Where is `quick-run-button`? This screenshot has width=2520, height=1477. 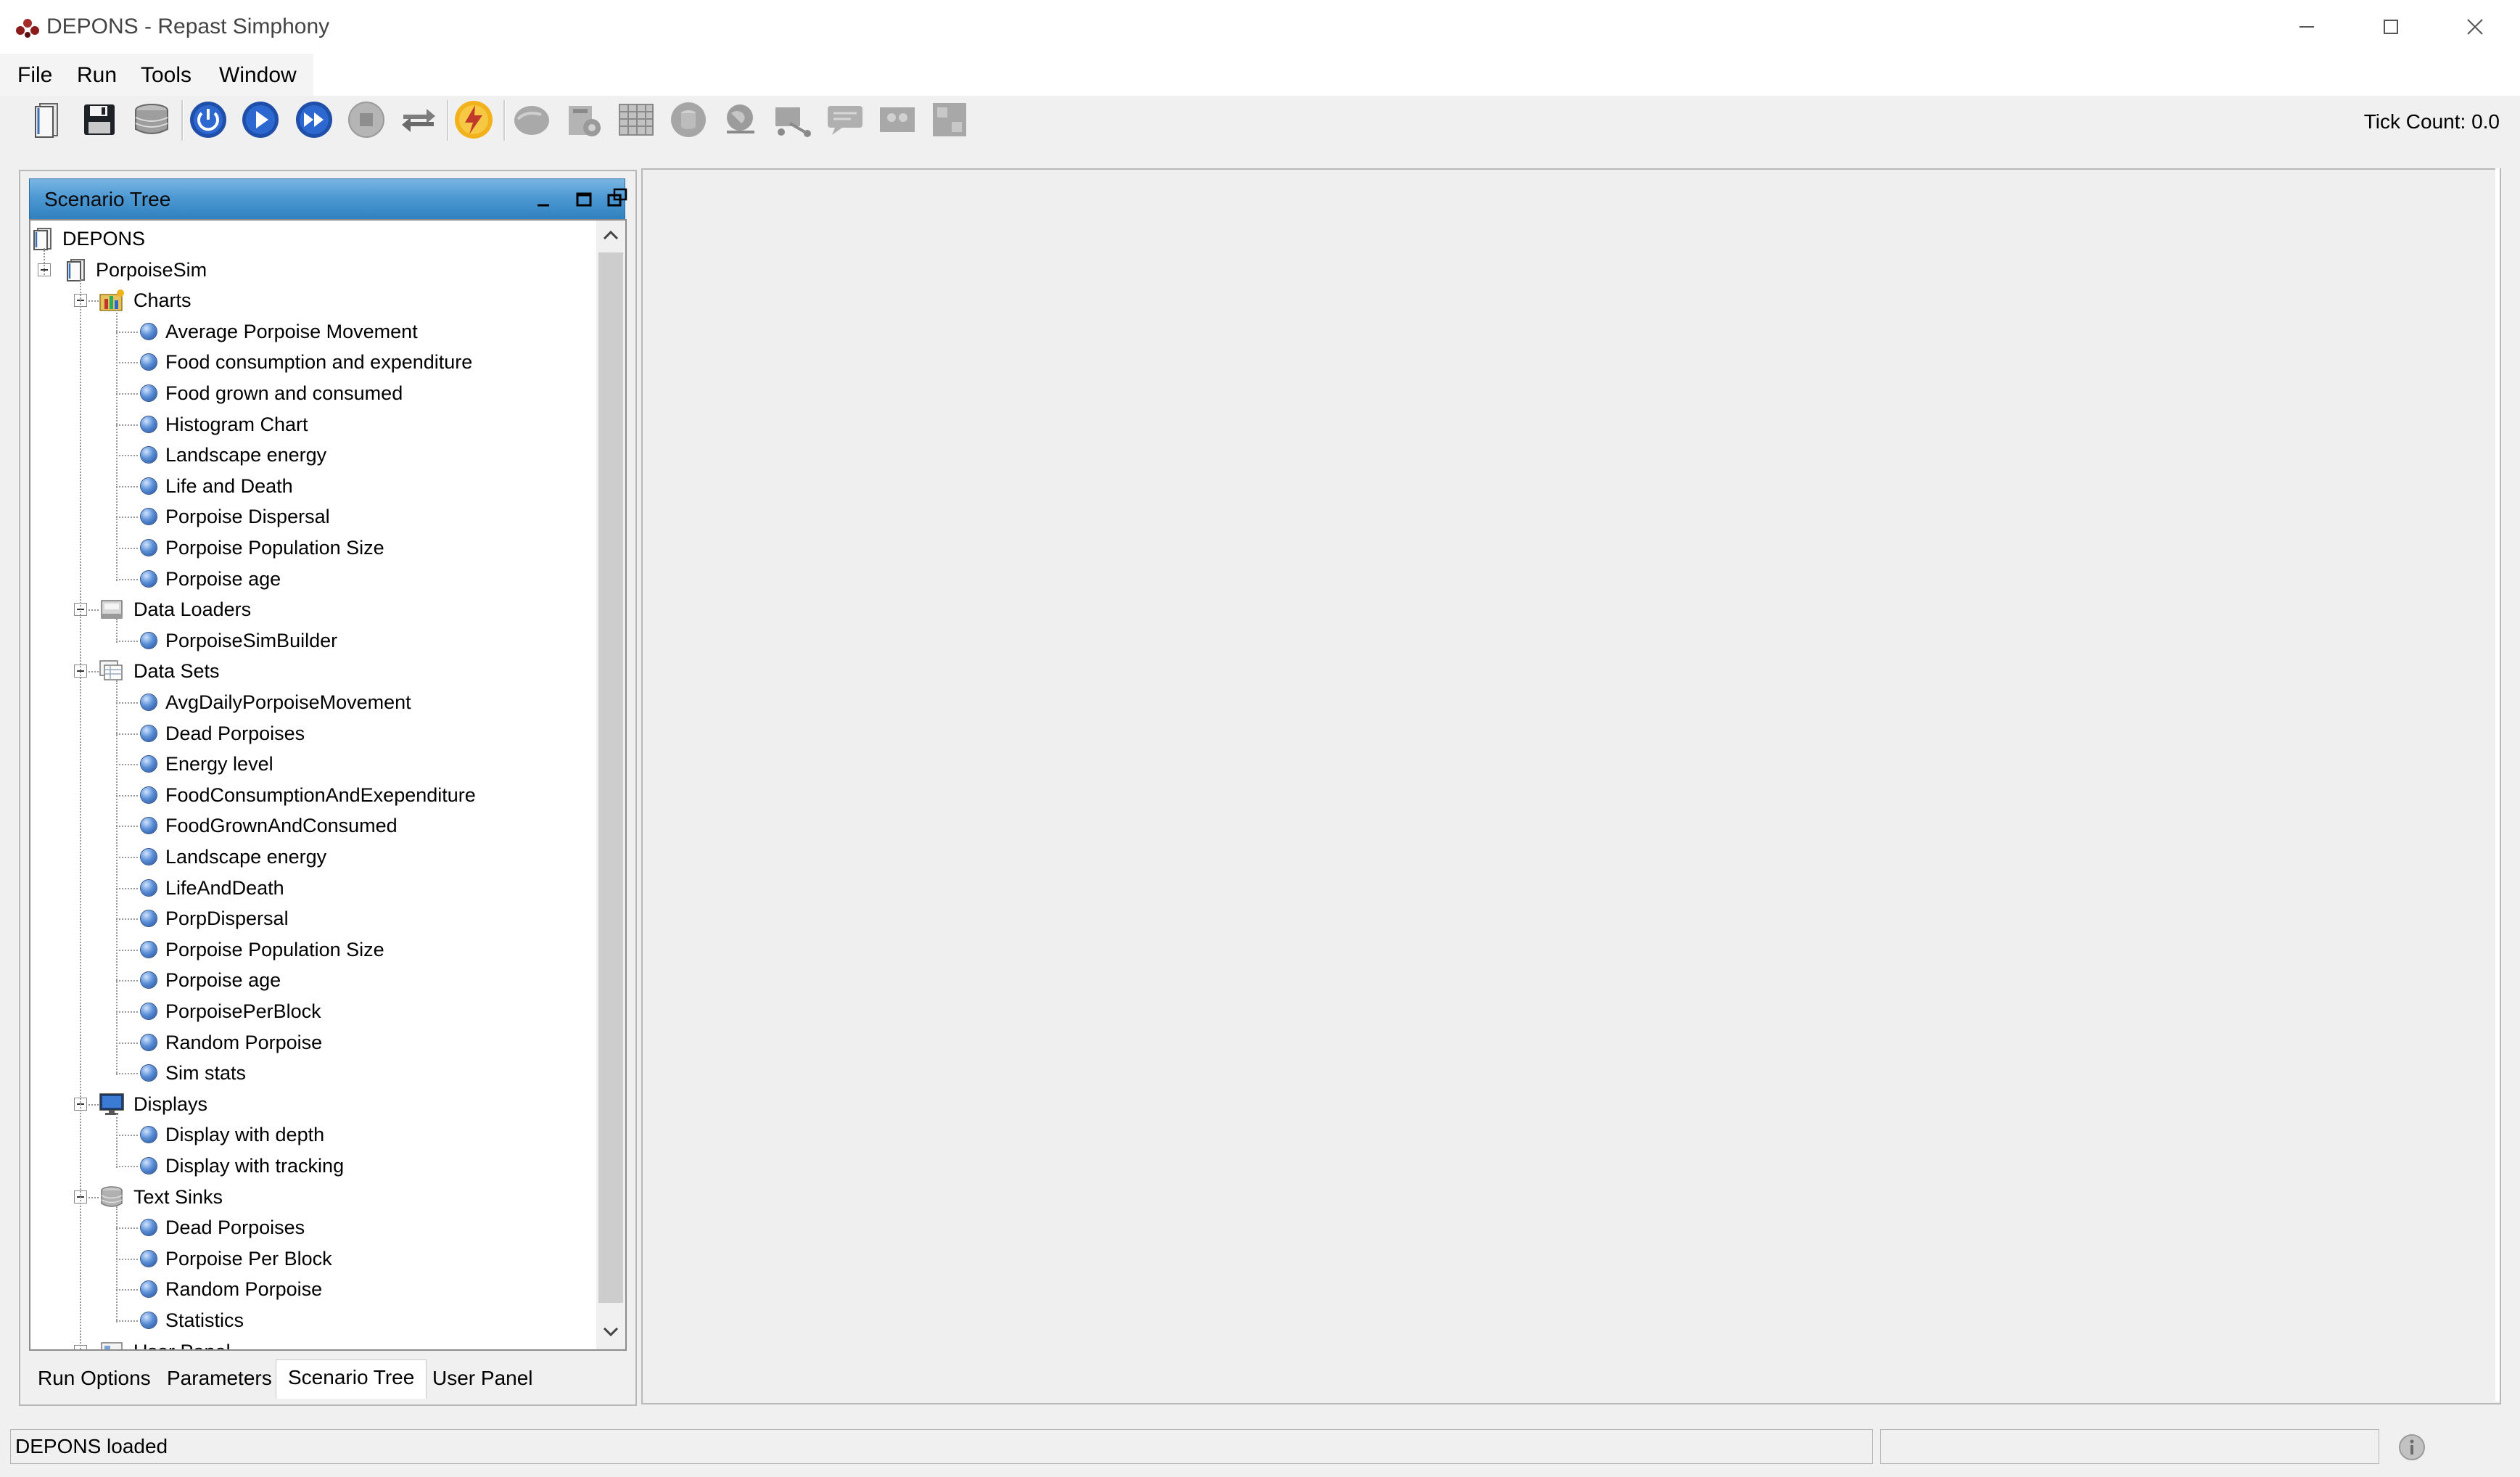 quick-run-button is located at coordinates (474, 120).